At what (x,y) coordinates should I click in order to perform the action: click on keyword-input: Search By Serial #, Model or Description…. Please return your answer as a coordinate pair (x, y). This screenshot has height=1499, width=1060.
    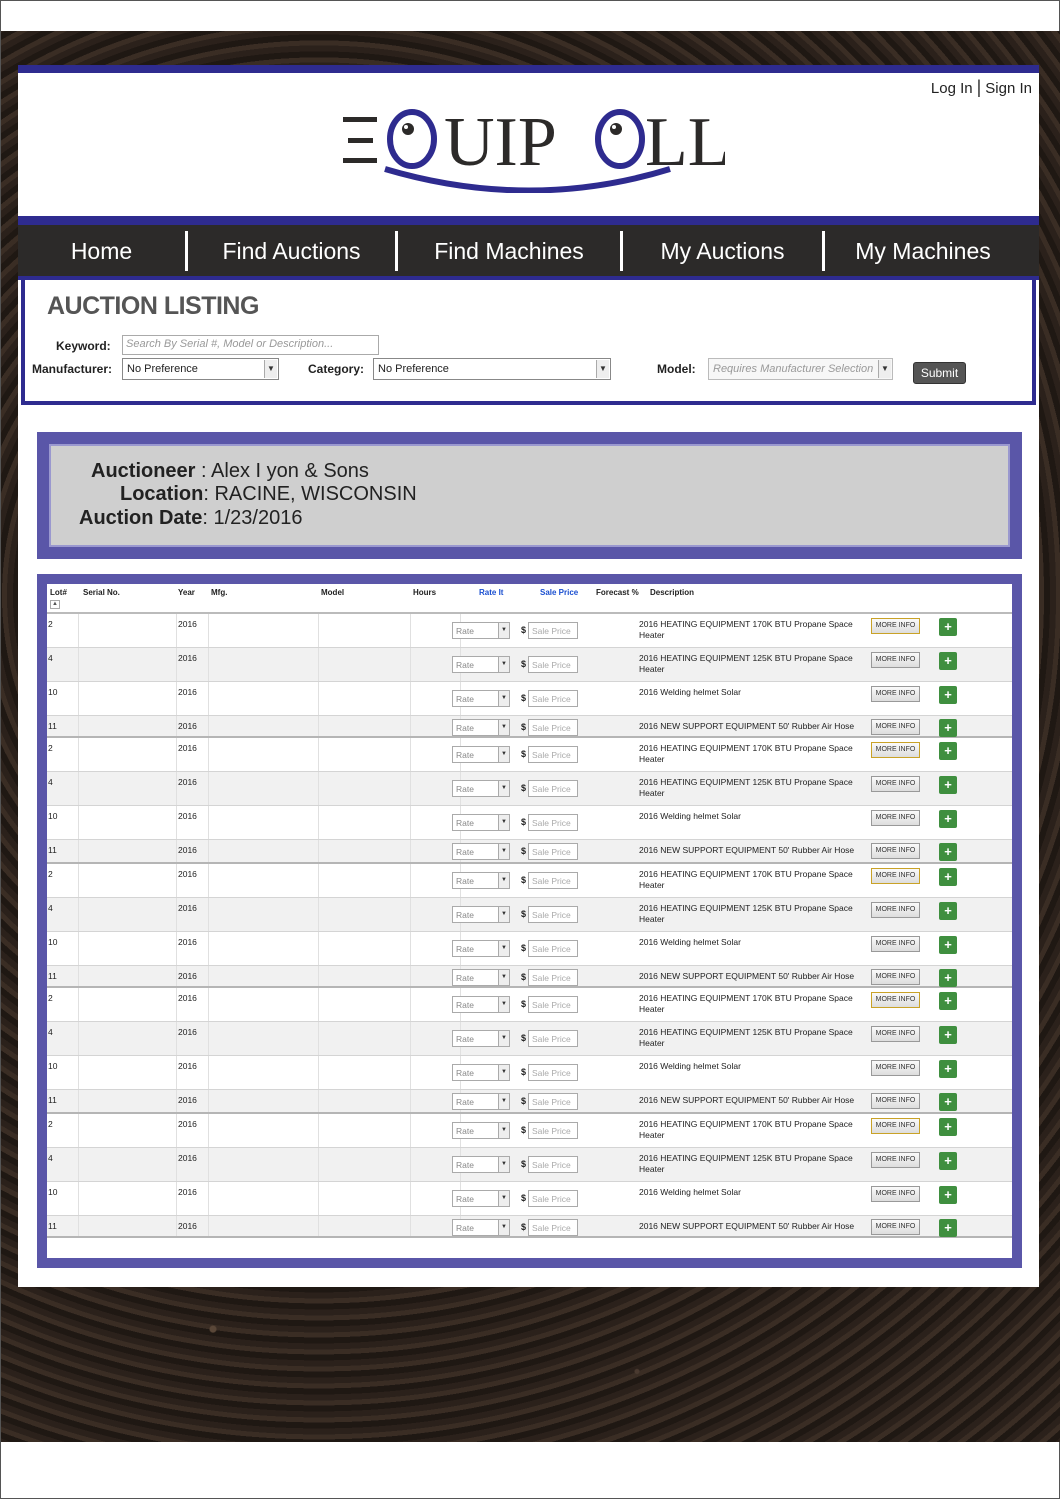
    Looking at the image, I should click on (250, 345).